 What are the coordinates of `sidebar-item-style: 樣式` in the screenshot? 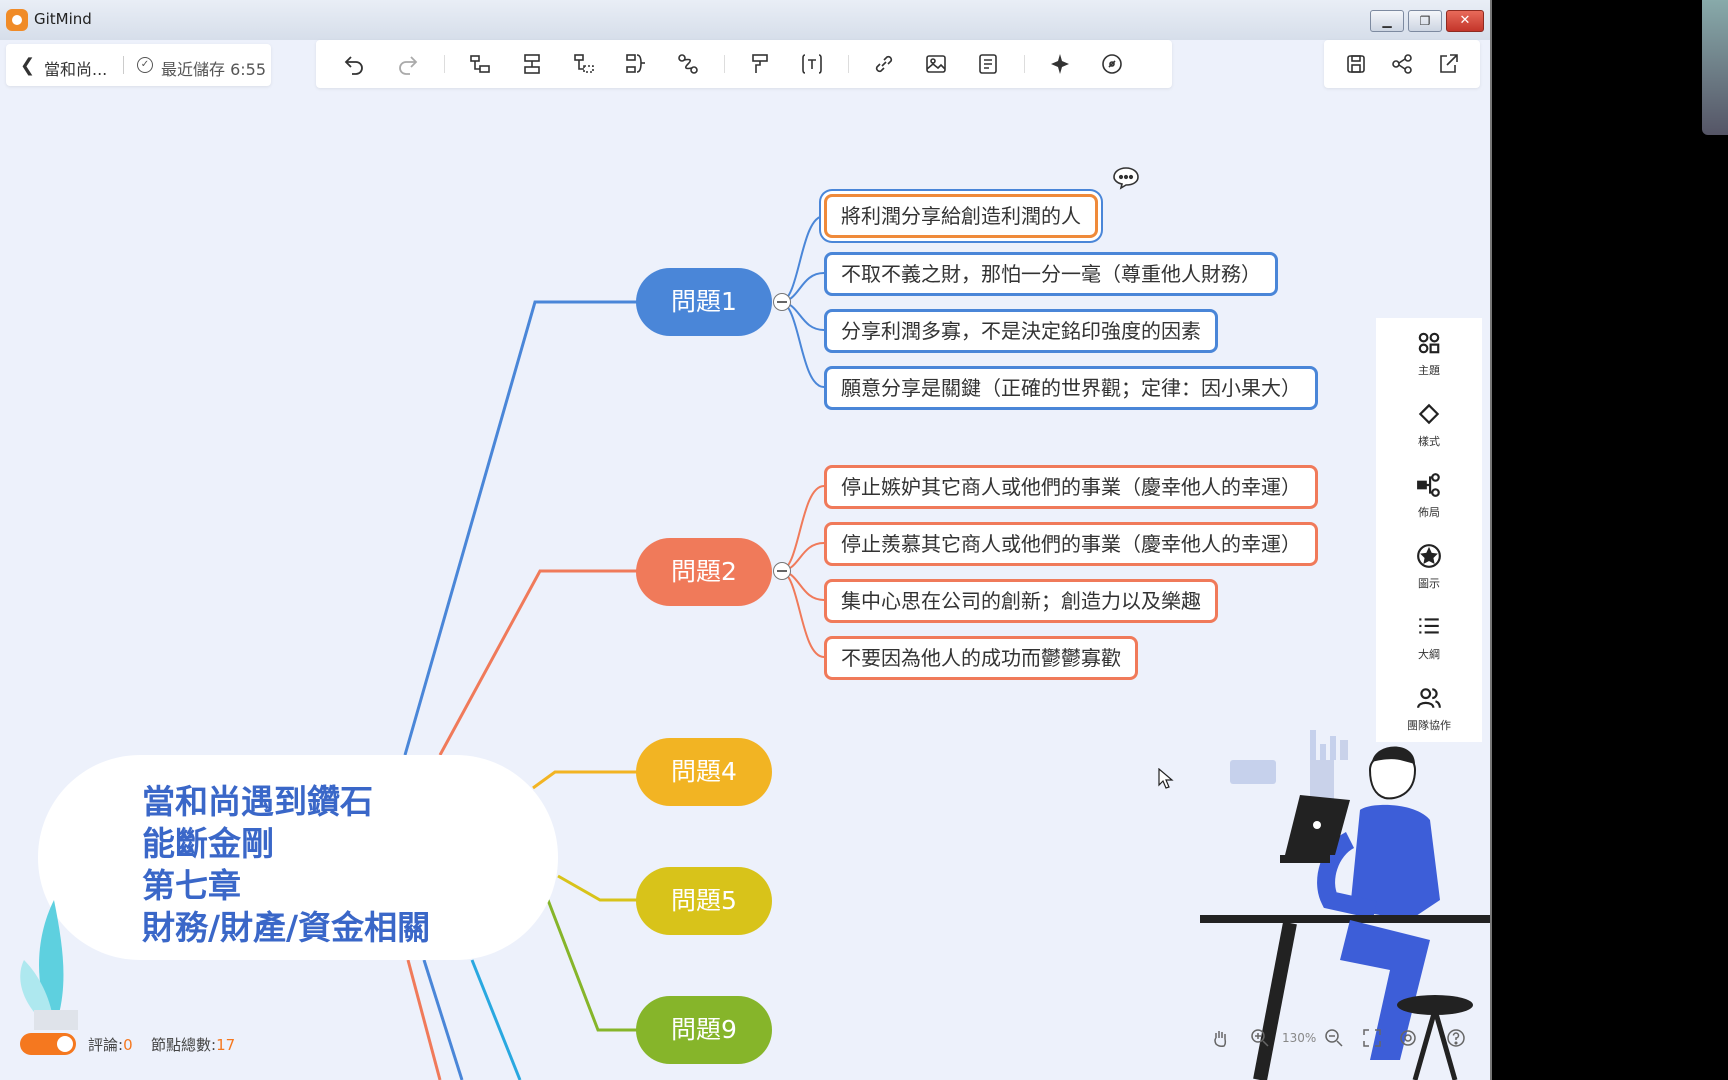 It's located at (1429, 426).